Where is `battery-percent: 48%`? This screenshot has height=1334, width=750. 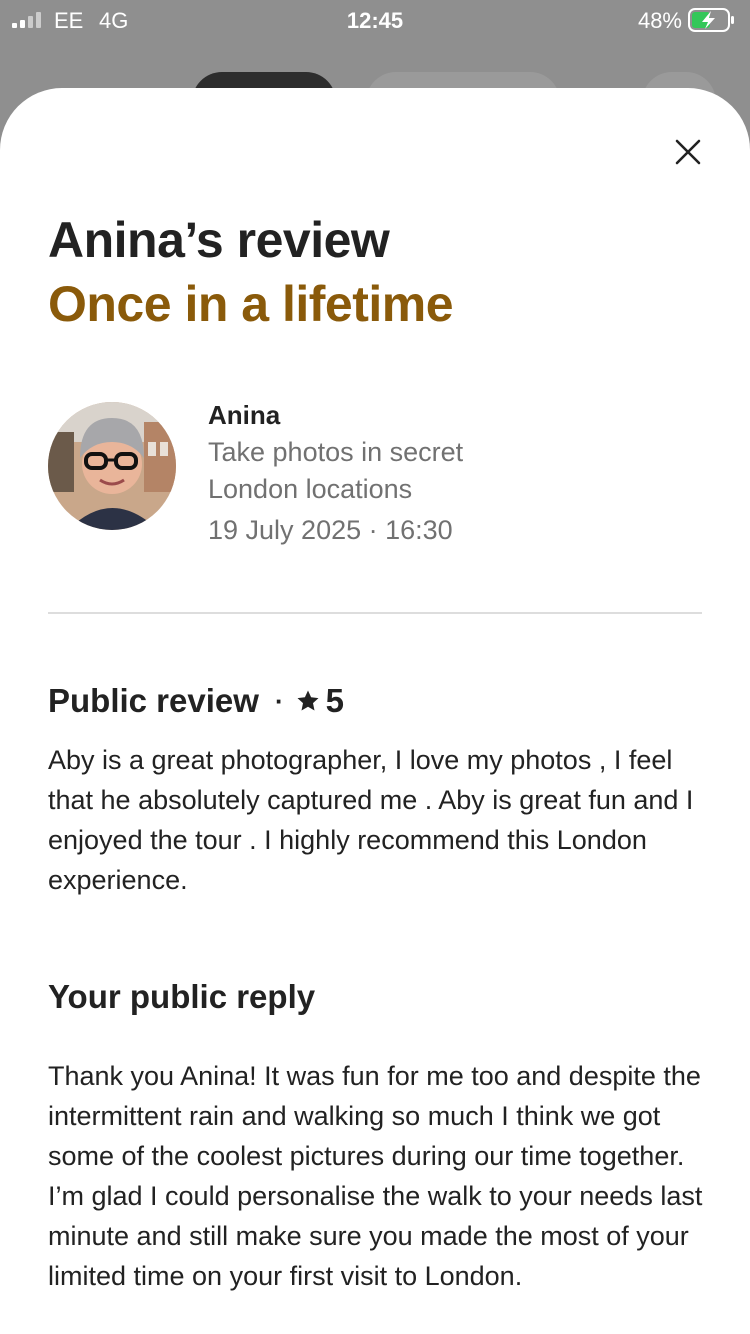 battery-percent: 48% is located at coordinates (659, 20).